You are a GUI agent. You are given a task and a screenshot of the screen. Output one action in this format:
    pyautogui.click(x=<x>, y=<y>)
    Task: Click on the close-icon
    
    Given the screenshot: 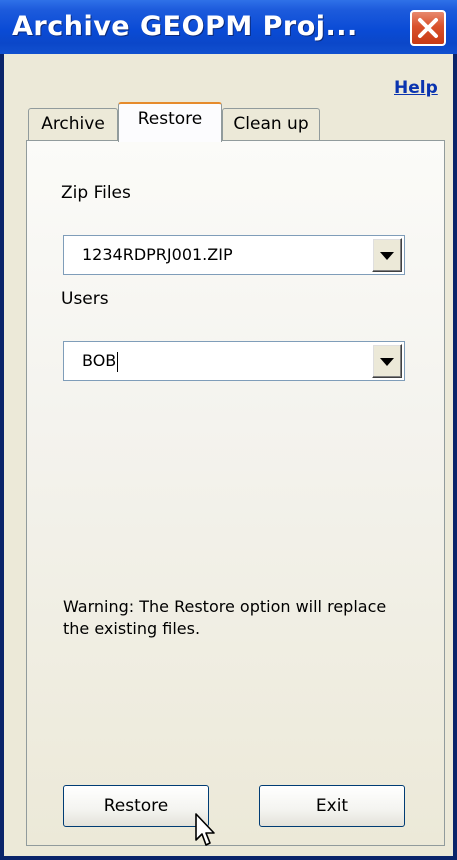 What is the action you would take?
    pyautogui.click(x=428, y=28)
    